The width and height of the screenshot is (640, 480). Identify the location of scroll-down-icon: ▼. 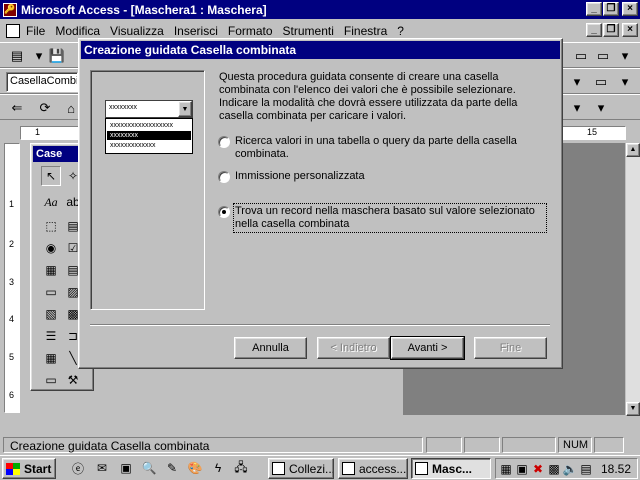
(633, 409).